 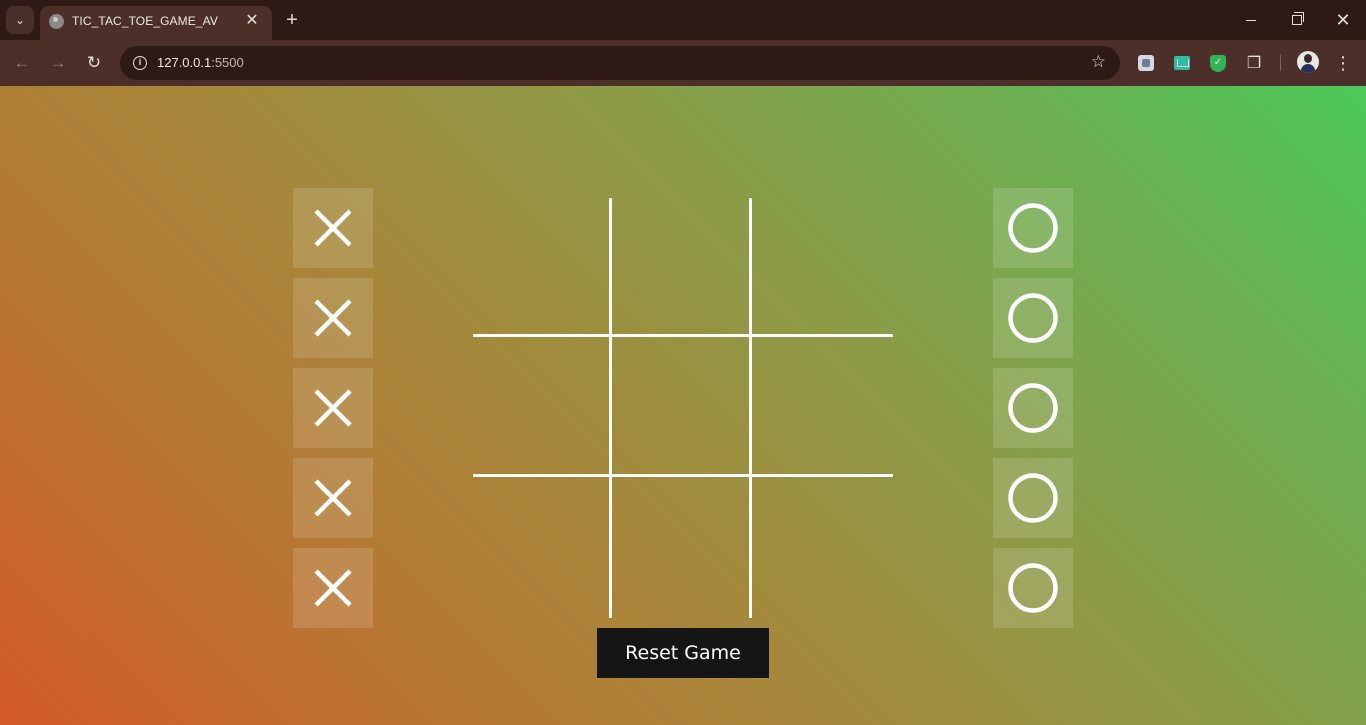 I want to click on minimize-icon, so click(x=1251, y=20).